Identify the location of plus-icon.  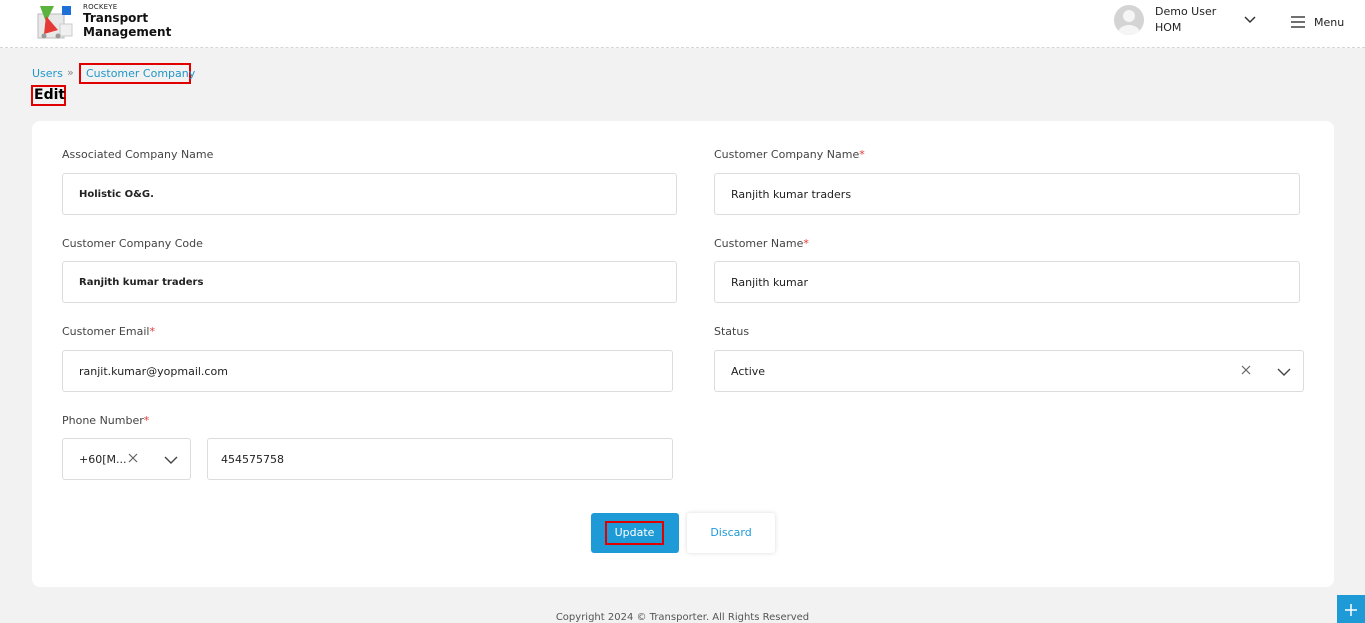
(1351, 610).